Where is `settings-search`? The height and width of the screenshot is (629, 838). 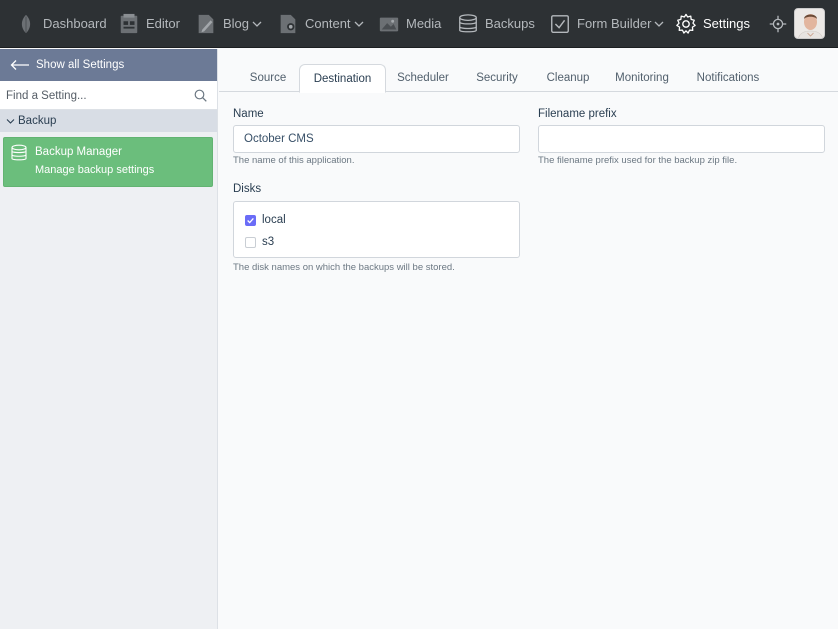
settings-search is located at coordinates (108, 95).